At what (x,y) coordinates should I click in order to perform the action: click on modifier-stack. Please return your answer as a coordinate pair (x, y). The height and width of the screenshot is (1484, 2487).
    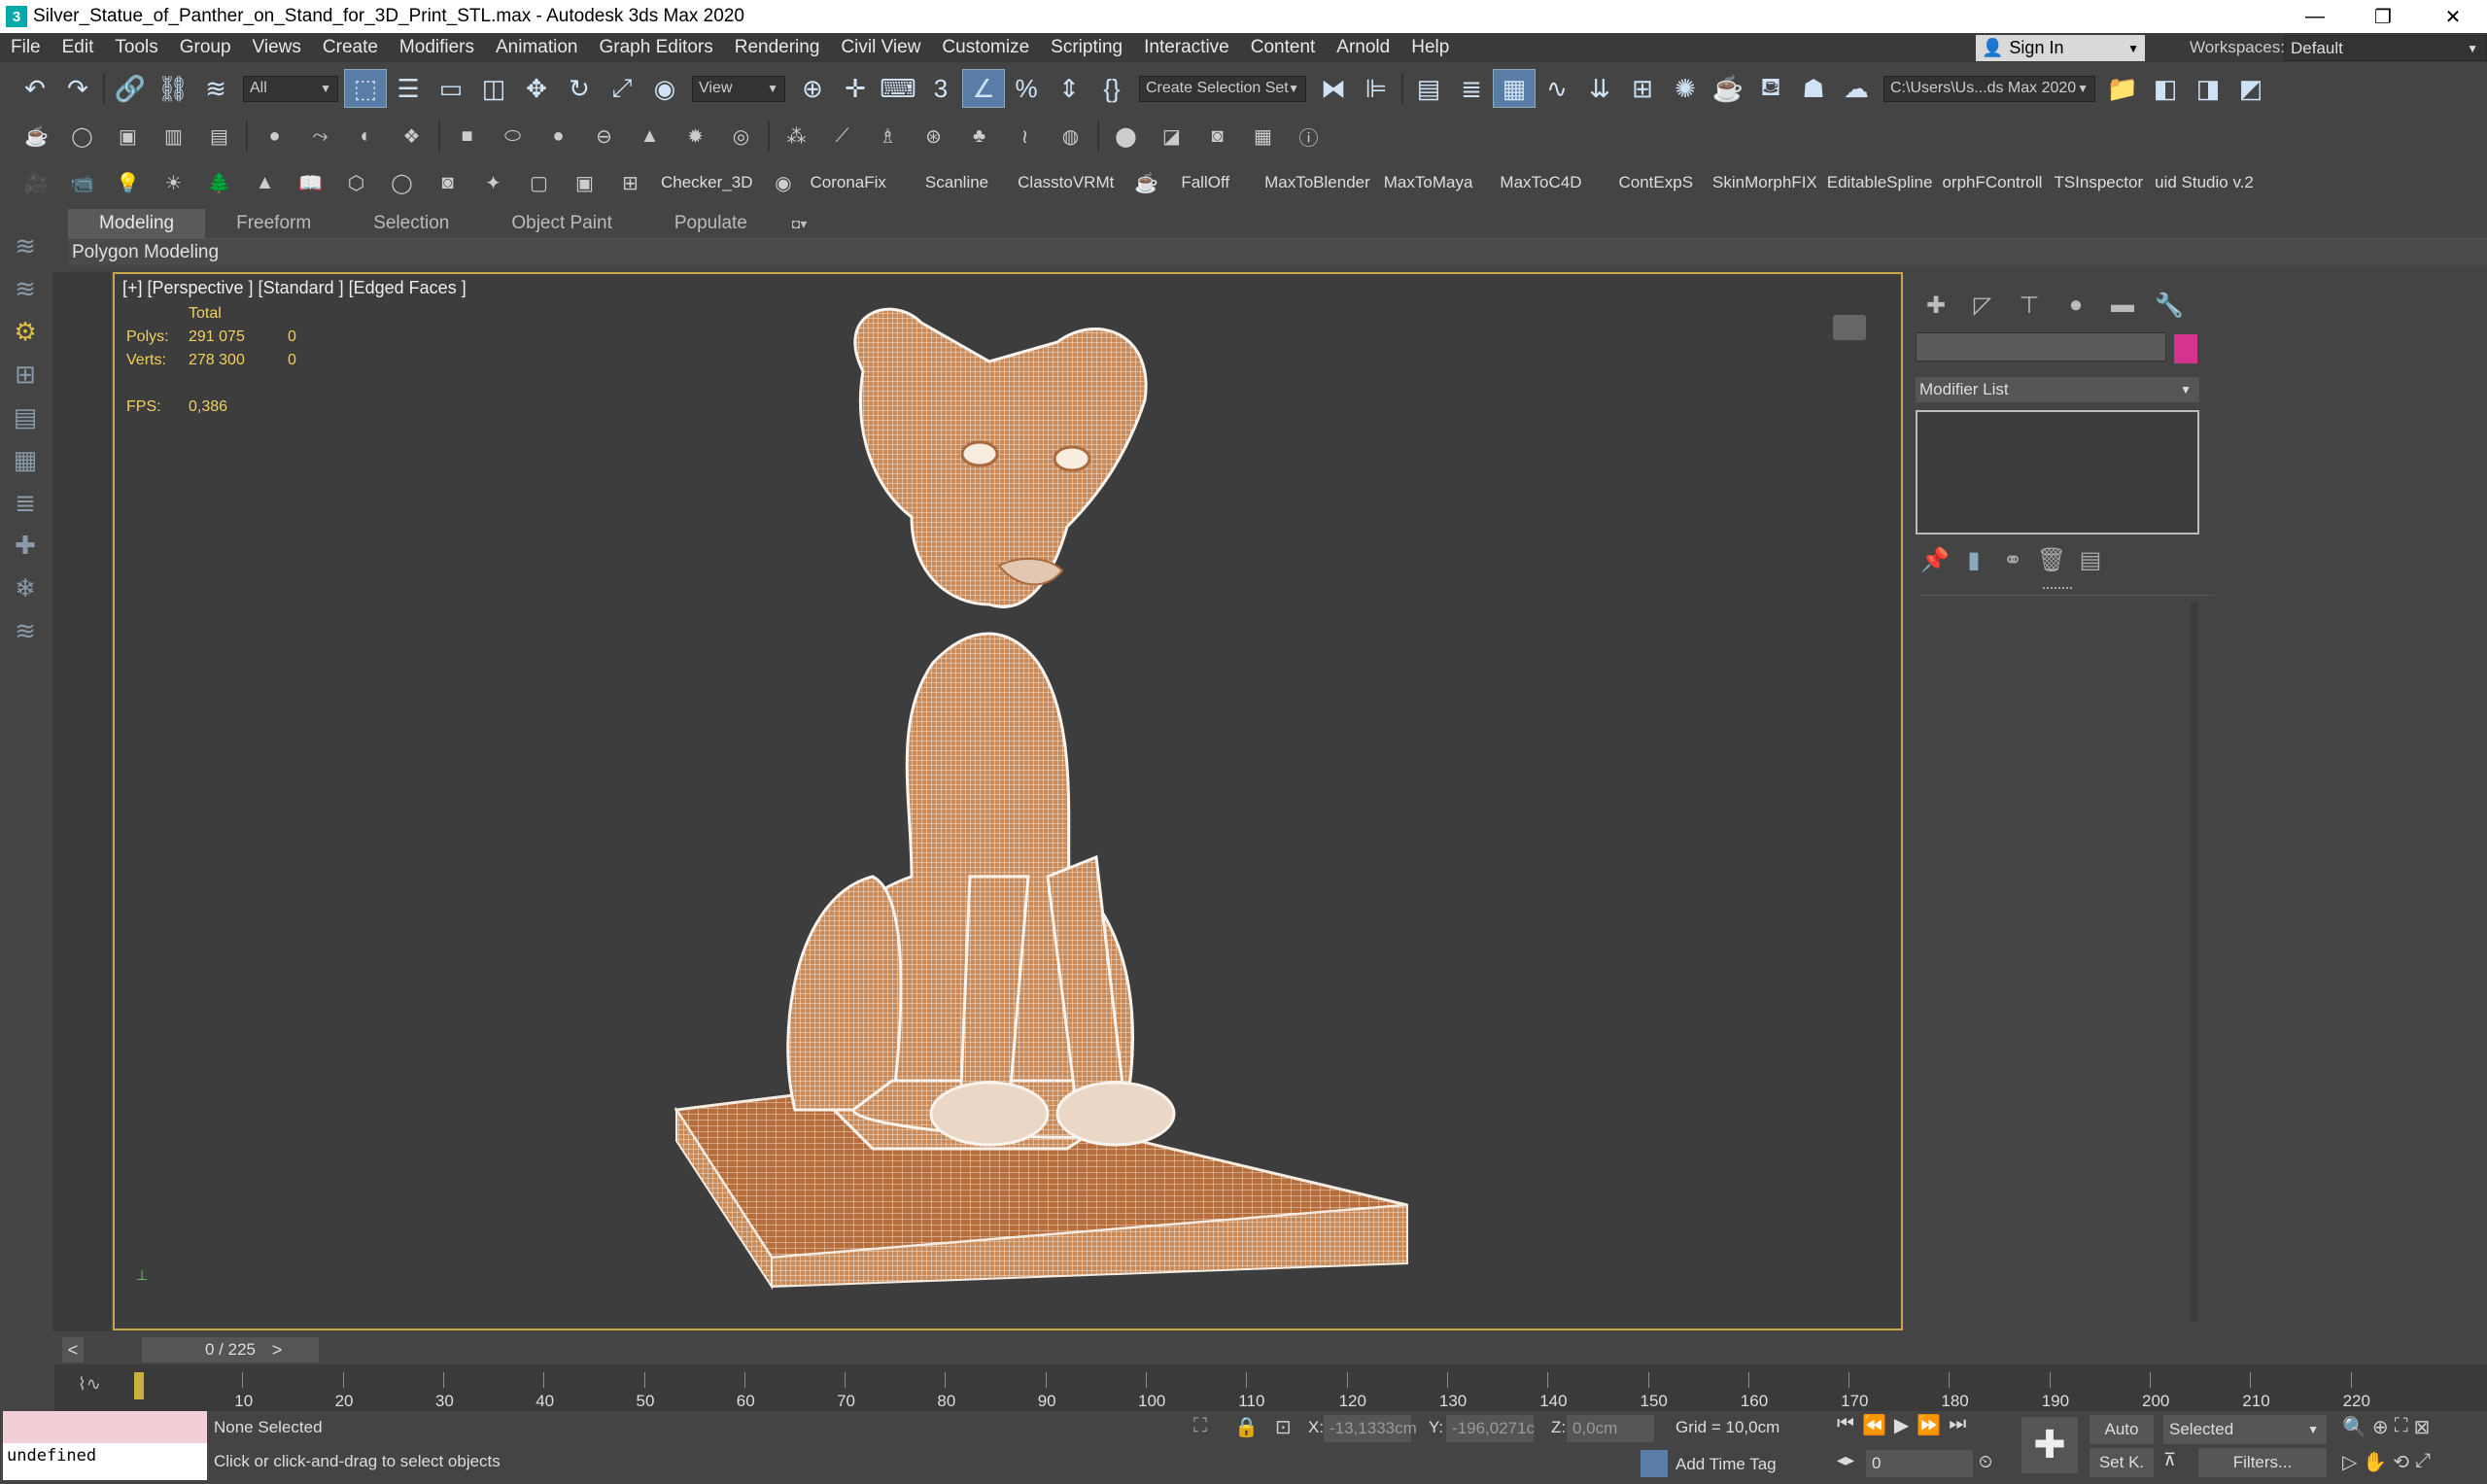
    Looking at the image, I should click on (2057, 472).